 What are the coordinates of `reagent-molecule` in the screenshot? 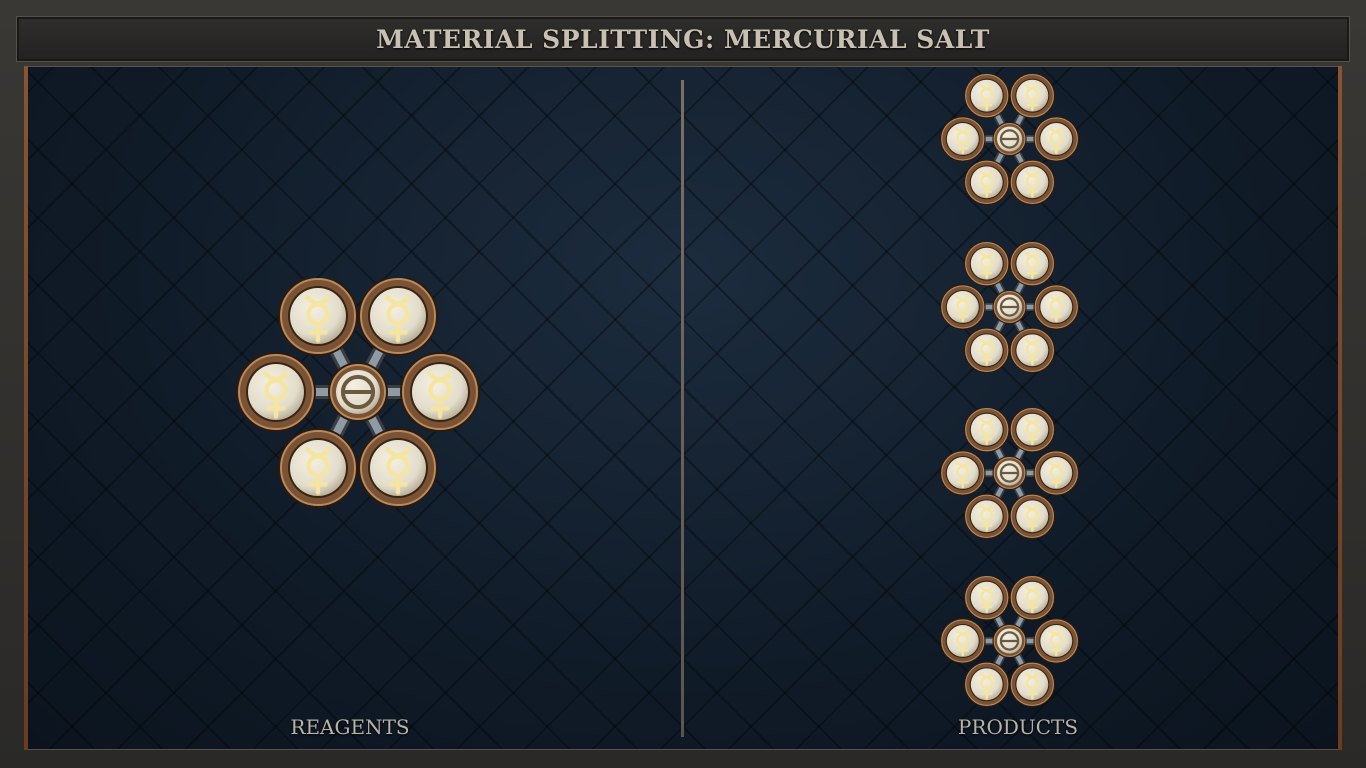 It's located at (358, 394).